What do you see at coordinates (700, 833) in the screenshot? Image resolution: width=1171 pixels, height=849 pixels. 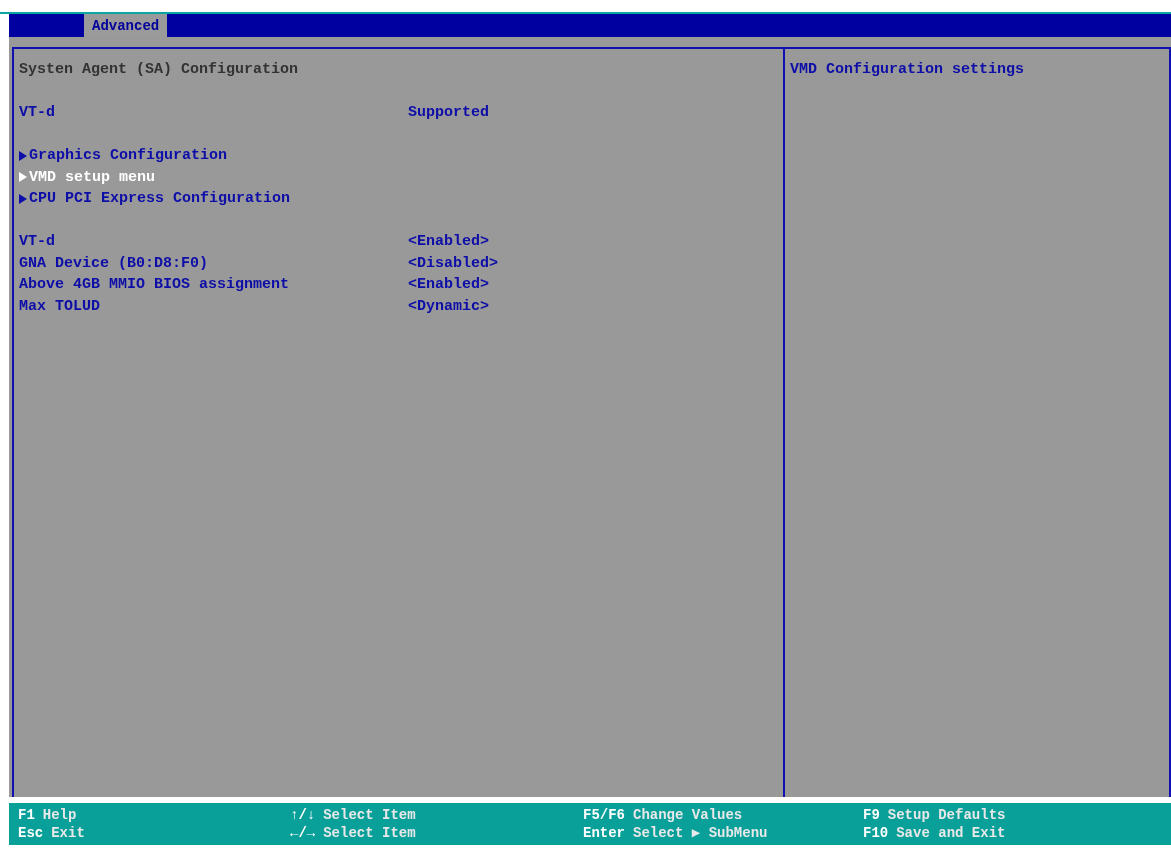 I see `key-action: Select ▶ SubMenu` at bounding box center [700, 833].